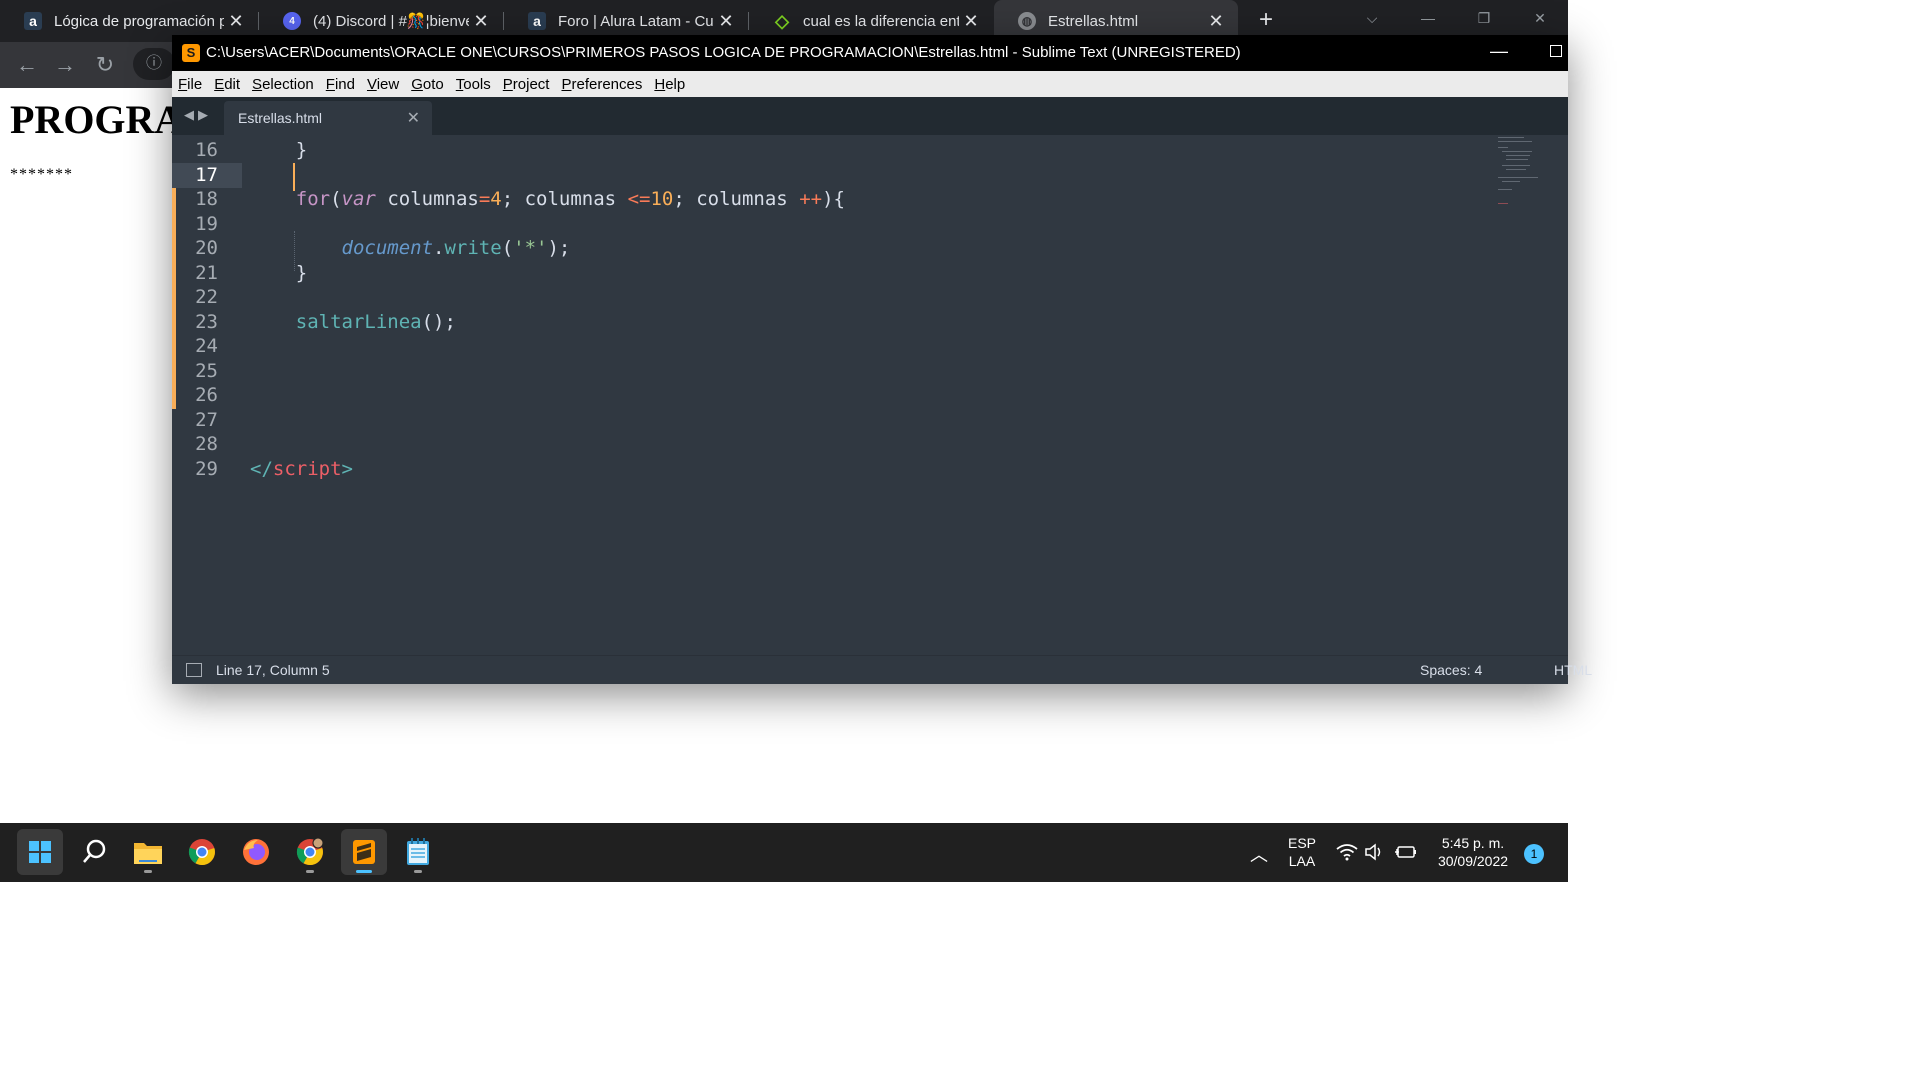 The height and width of the screenshot is (1080, 1920). Describe the element at coordinates (206, 346) in the screenshot. I see `line-number: 24` at that location.